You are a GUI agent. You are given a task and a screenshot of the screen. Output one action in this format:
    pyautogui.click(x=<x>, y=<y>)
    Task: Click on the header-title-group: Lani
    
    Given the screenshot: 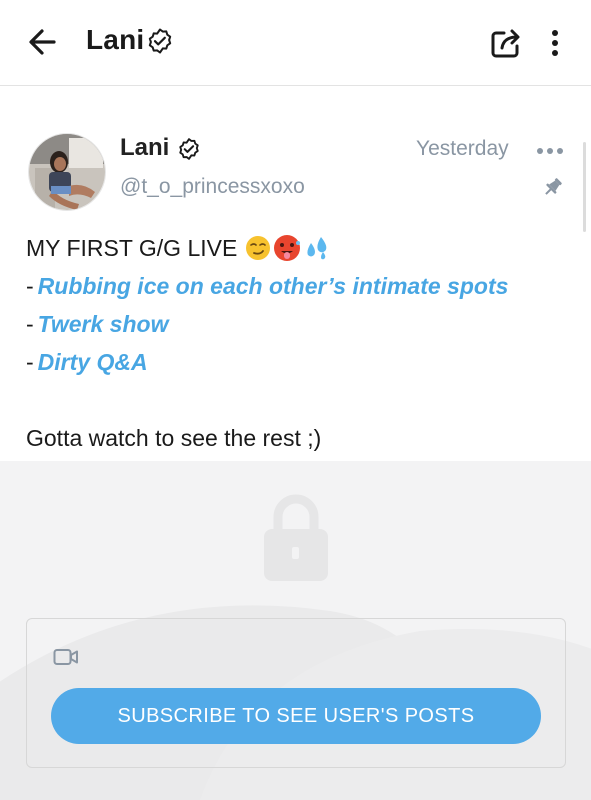 What is the action you would take?
    pyautogui.click(x=130, y=40)
    